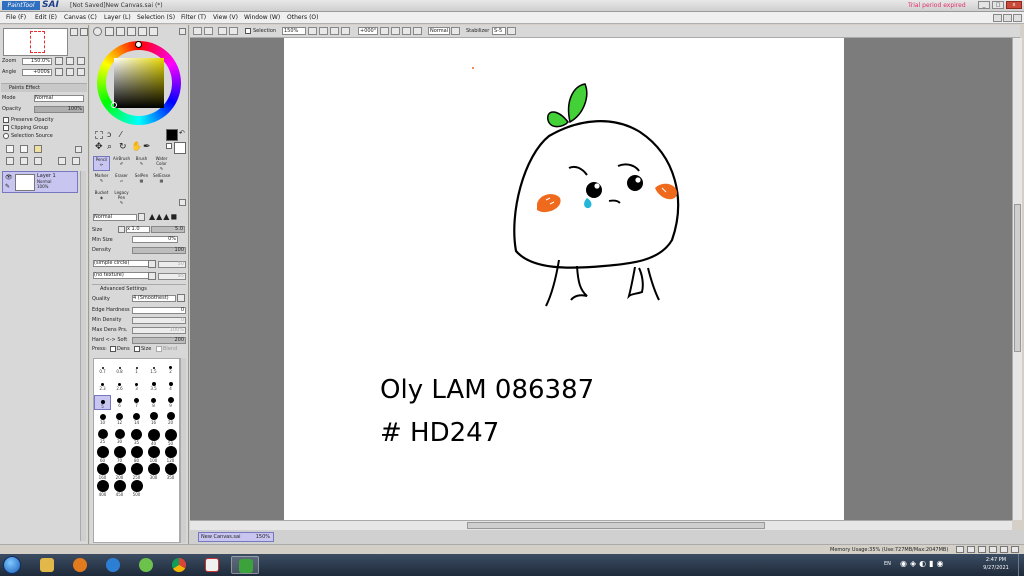  Describe the element at coordinates (153, 437) in the screenshot. I see `brush-size-cell: 40` at that location.